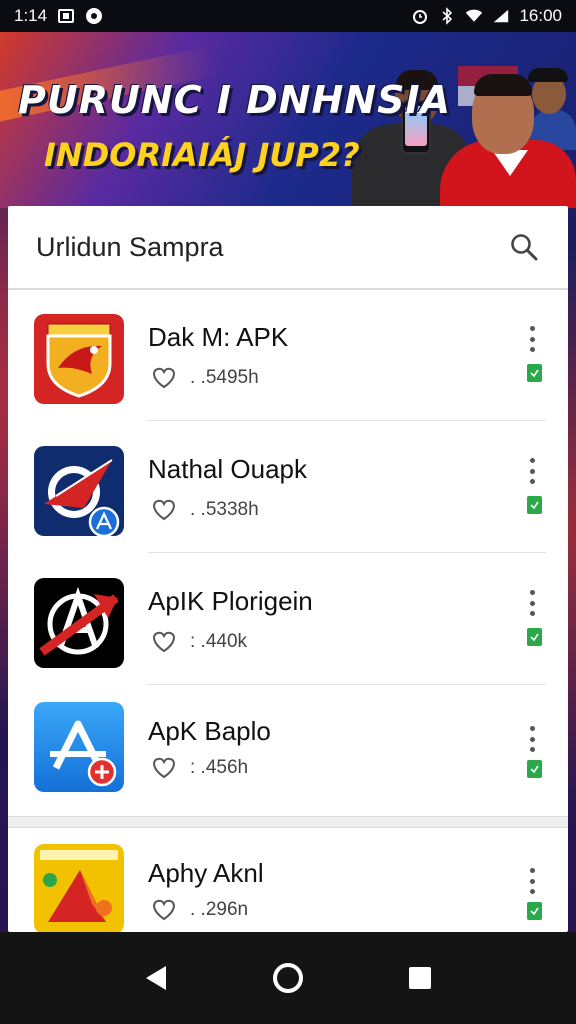  Describe the element at coordinates (94, 16) in the screenshot. I see `chat-icon` at that location.